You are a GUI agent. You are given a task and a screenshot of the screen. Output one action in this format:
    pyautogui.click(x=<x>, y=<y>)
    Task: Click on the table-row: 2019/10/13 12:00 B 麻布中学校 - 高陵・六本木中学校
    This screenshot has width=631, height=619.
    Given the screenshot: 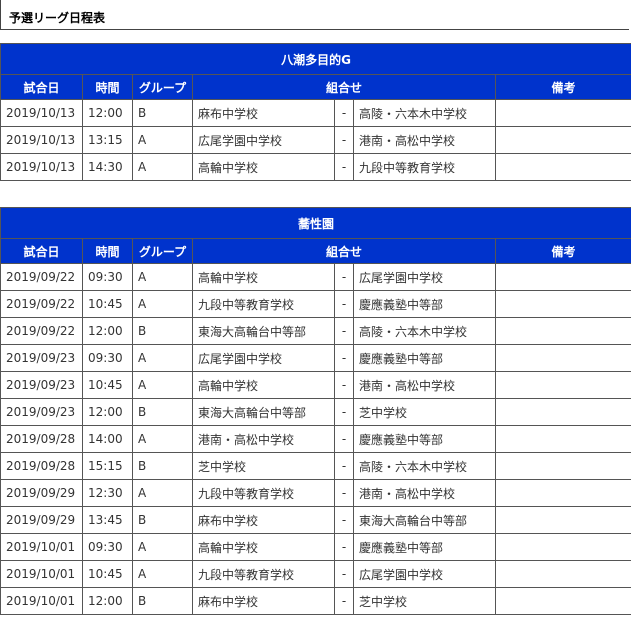 What is the action you would take?
    pyautogui.click(x=315, y=113)
    